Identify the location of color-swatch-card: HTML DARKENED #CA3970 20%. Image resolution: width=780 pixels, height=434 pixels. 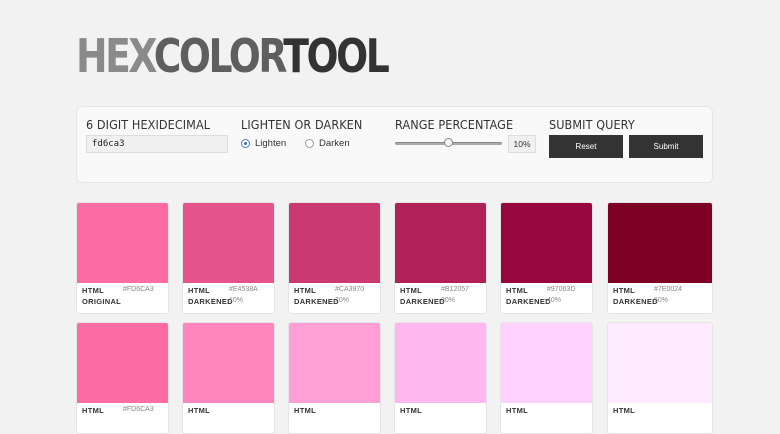
(334, 258).